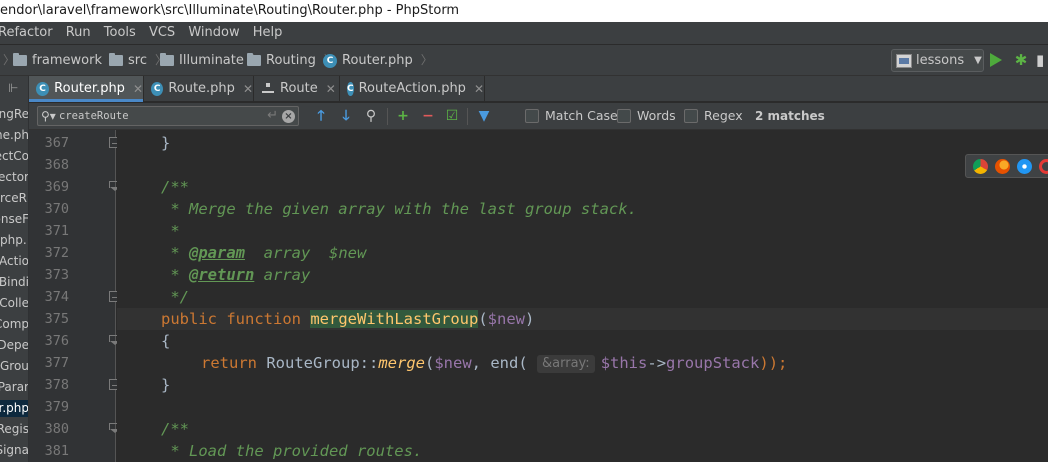 Image resolution: width=1048 pixels, height=462 pixels. What do you see at coordinates (378, 60) in the screenshot?
I see `breadcrumb-router-php: C Router.php 〉` at bounding box center [378, 60].